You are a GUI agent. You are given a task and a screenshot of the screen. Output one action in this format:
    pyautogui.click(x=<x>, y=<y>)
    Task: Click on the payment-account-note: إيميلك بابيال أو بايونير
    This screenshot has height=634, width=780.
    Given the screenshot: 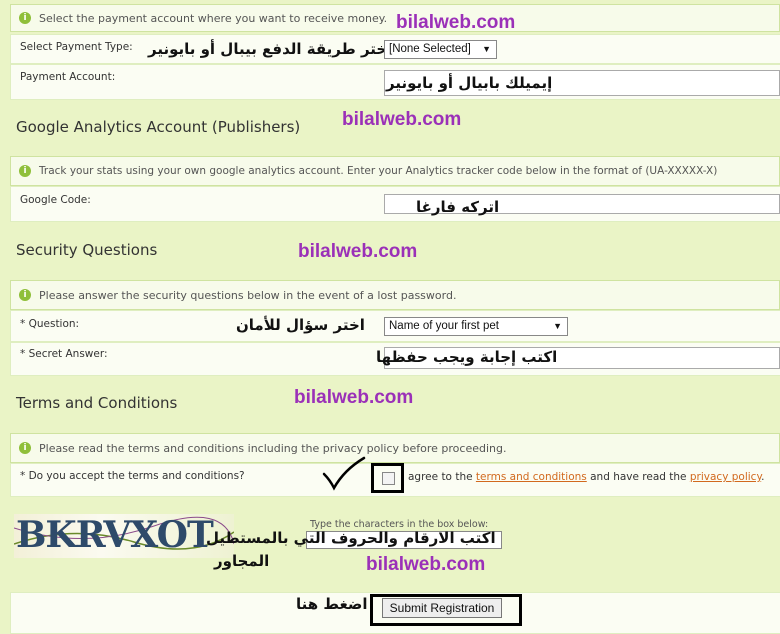 What is the action you would take?
    pyautogui.click(x=469, y=83)
    